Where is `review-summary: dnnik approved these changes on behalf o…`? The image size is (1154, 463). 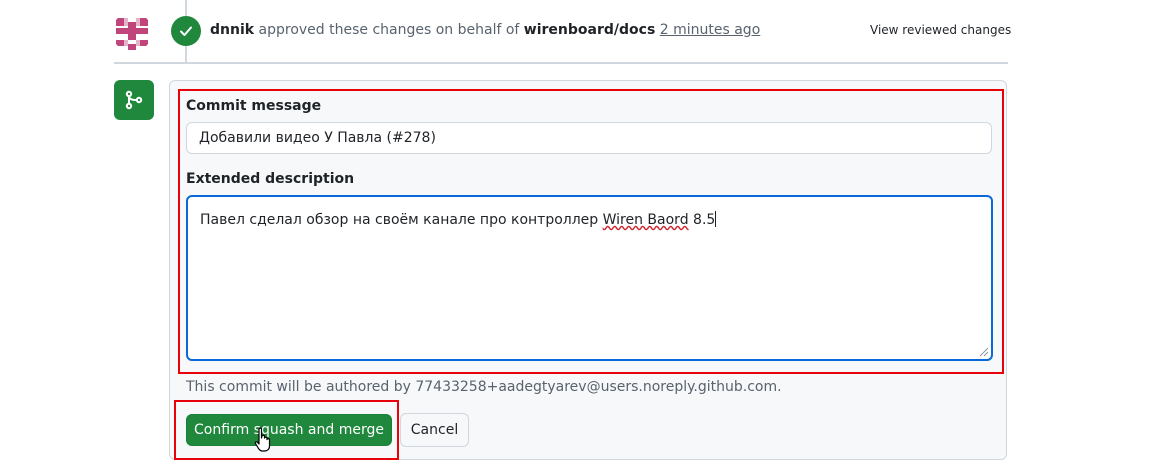 review-summary: dnnik approved these changes on behalf o… is located at coordinates (485, 30).